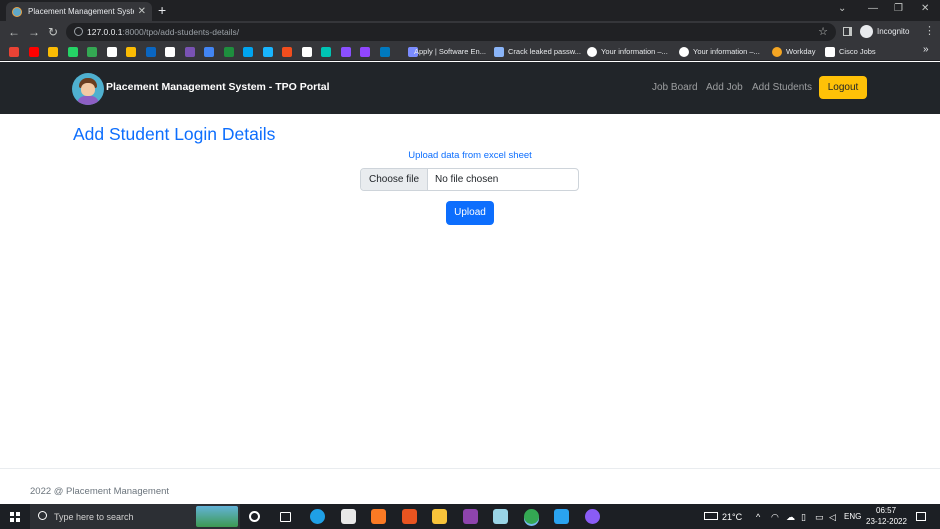  Describe the element at coordinates (94, 517) in the screenshot. I see `taskbar-search-placeholder: Type here to search` at that location.